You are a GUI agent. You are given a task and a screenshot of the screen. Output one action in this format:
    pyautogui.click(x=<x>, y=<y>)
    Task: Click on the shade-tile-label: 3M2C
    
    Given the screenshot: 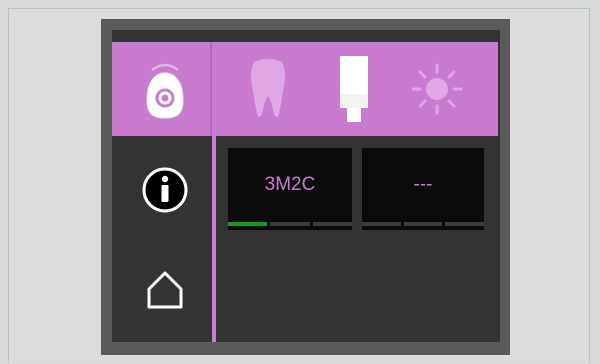 What is the action you would take?
    pyautogui.click(x=290, y=184)
    